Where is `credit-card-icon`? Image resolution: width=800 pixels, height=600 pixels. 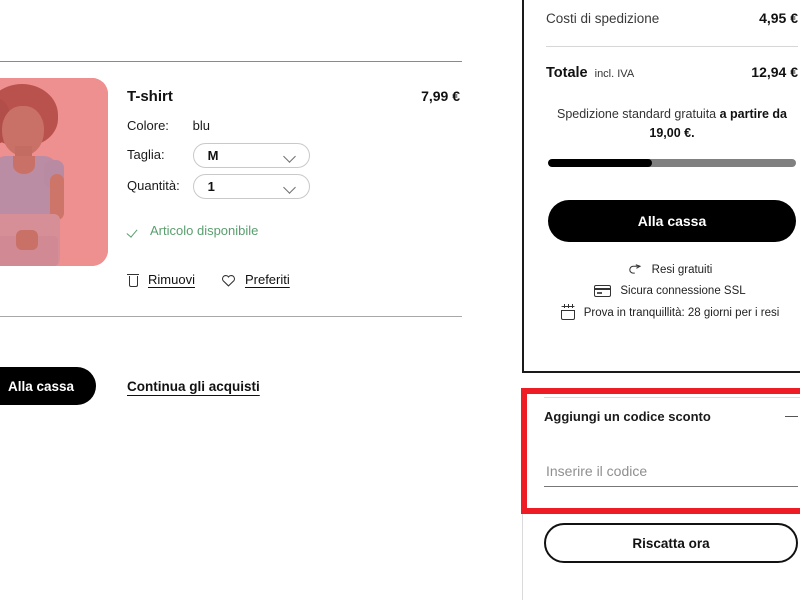
credit-card-icon is located at coordinates (603, 291).